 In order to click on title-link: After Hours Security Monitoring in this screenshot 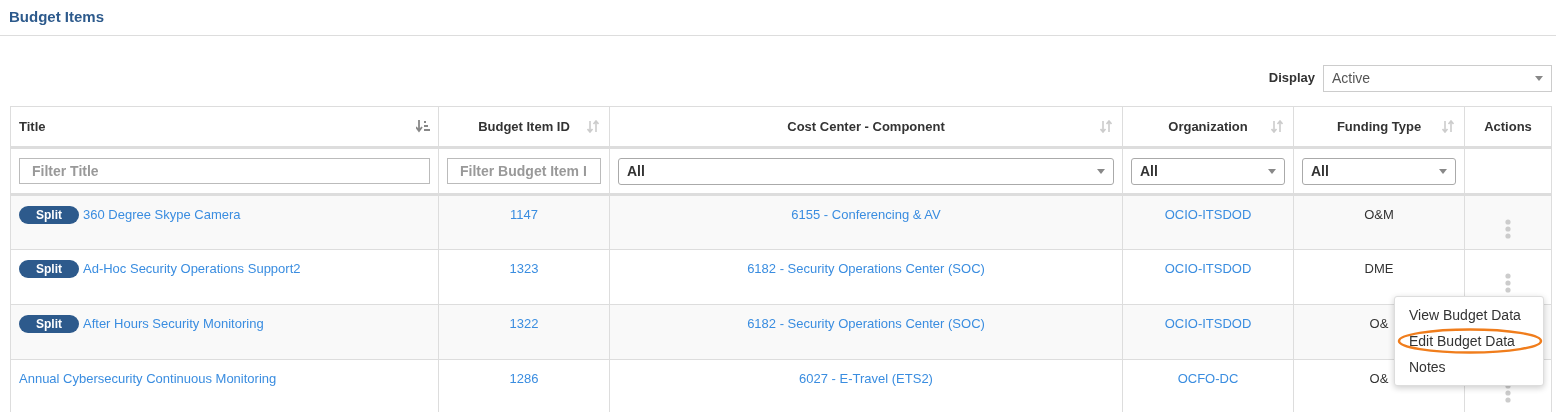, I will do `click(173, 323)`.